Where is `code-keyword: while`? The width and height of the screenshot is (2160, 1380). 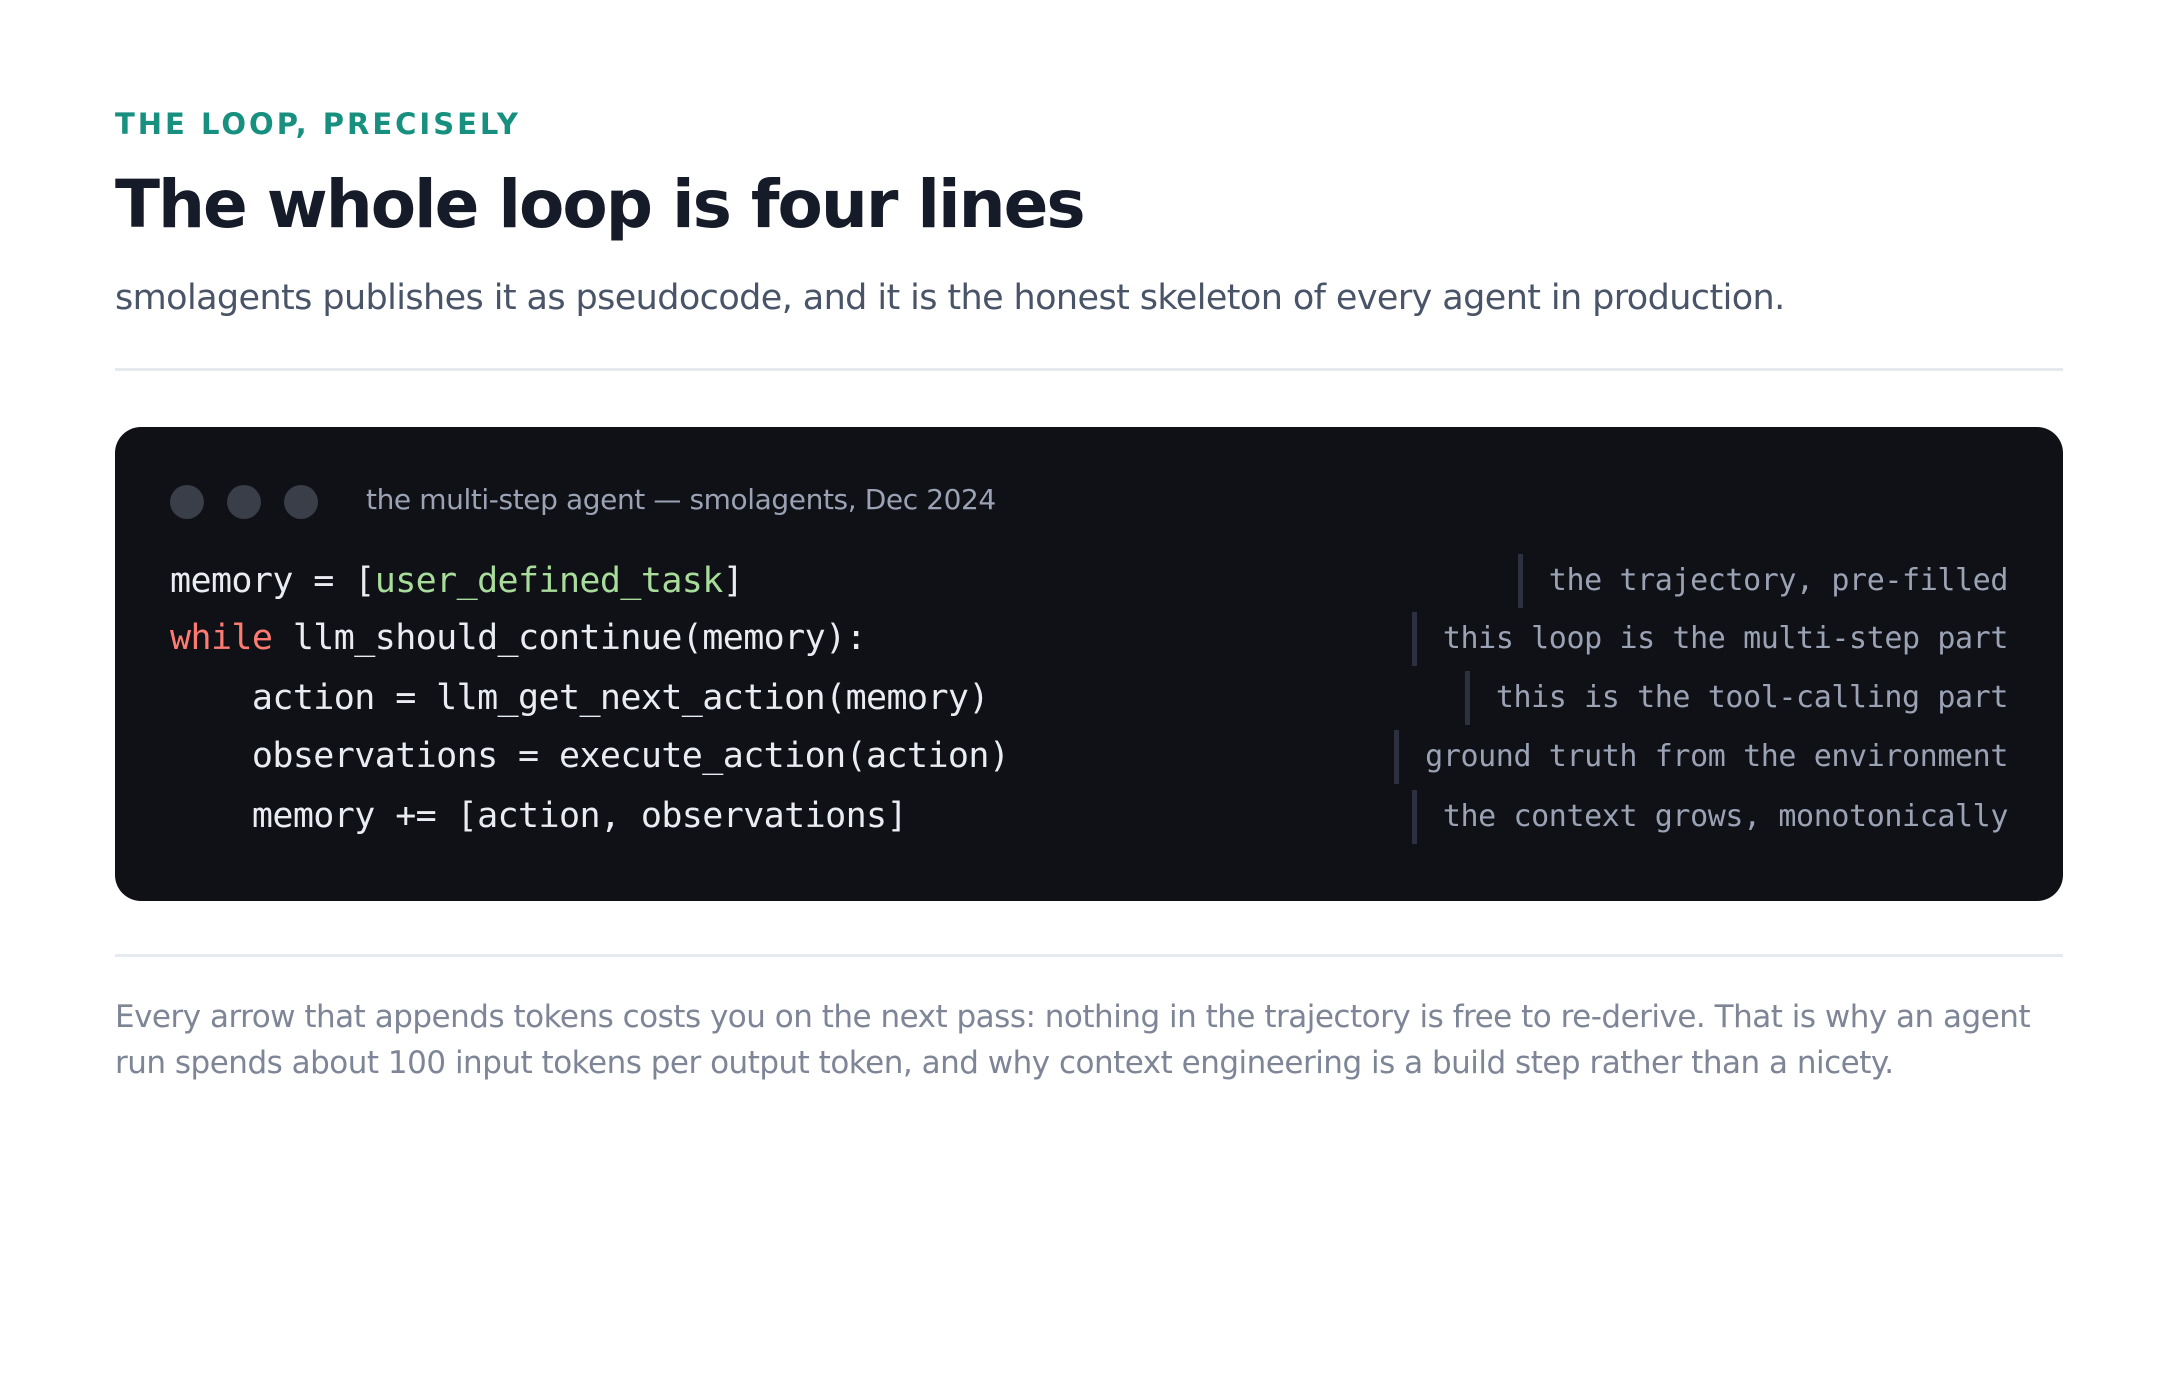
code-keyword: while is located at coordinates (221, 638).